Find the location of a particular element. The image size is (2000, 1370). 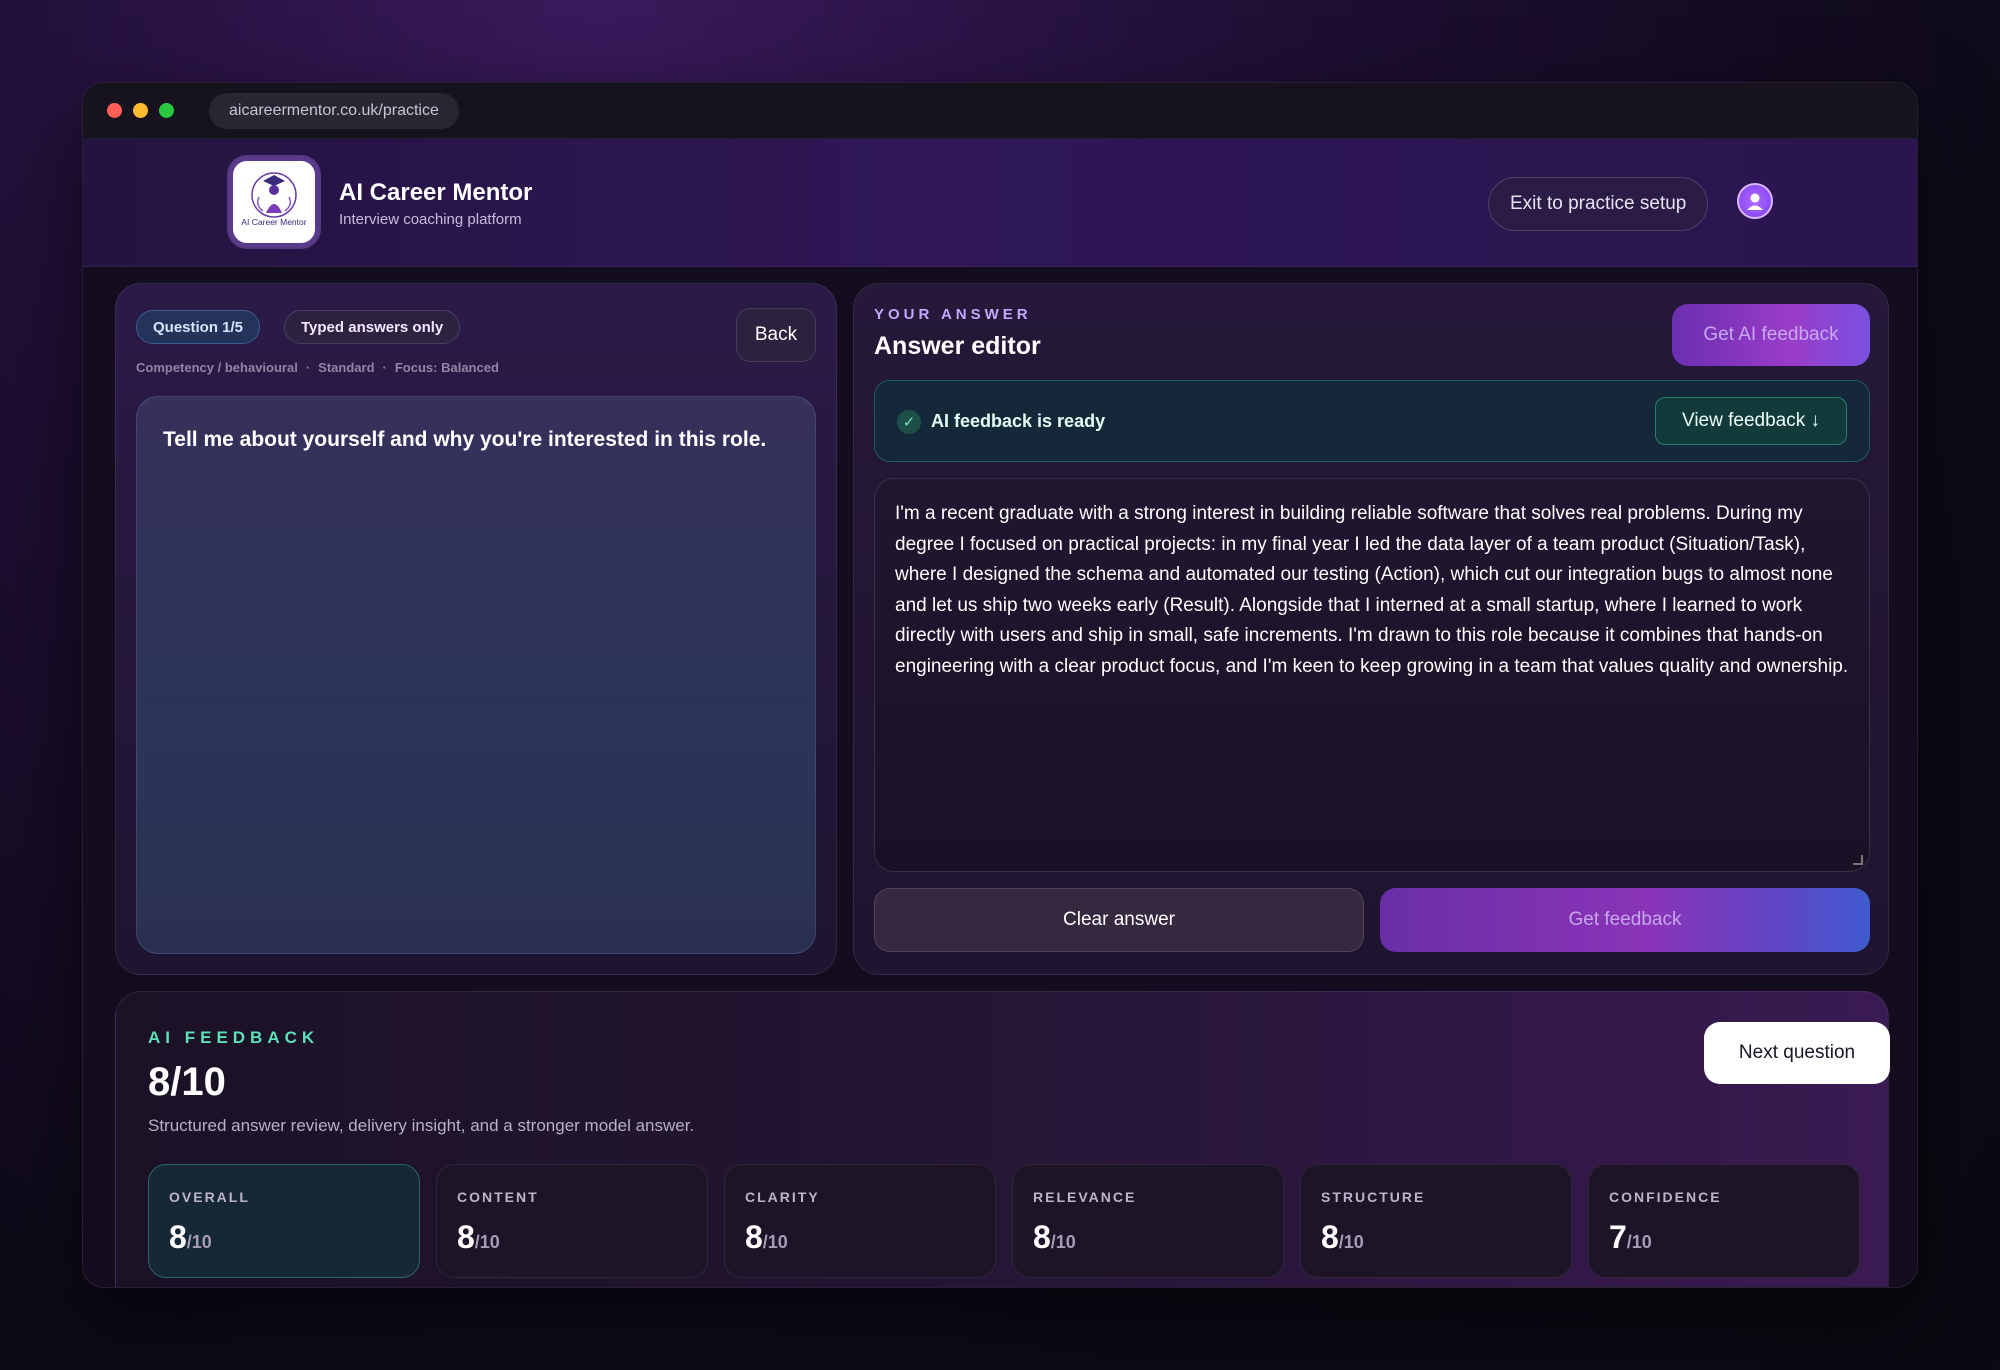

exit-practice-button: Exit to practice setup is located at coordinates (1598, 204).